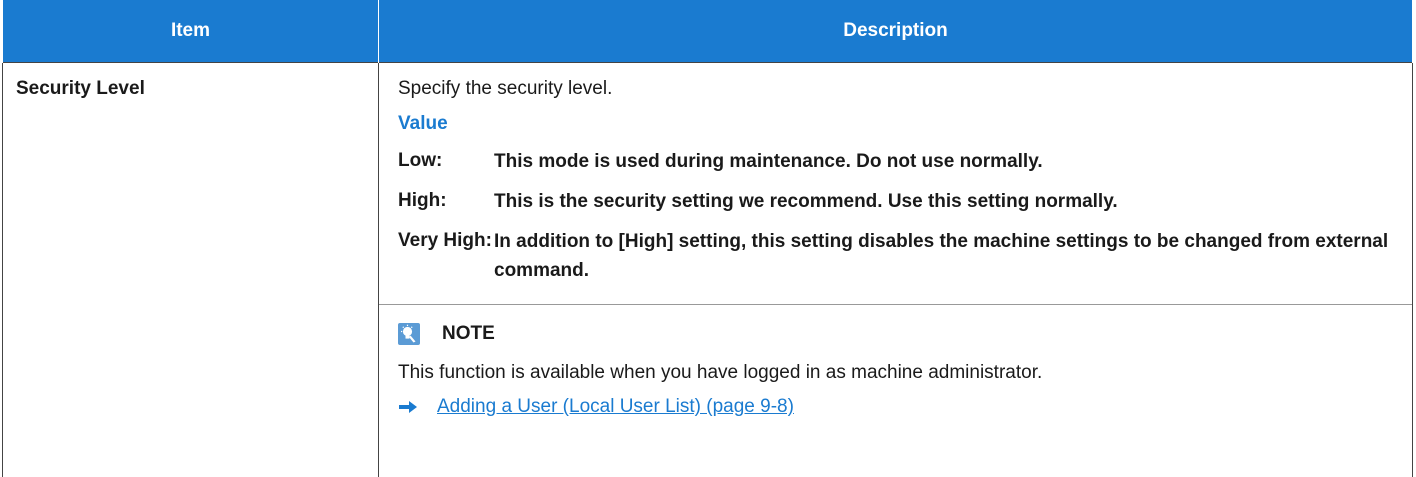 The width and height of the screenshot is (1416, 477). What do you see at coordinates (895, 334) in the screenshot?
I see `note-heading: NOTE` at bounding box center [895, 334].